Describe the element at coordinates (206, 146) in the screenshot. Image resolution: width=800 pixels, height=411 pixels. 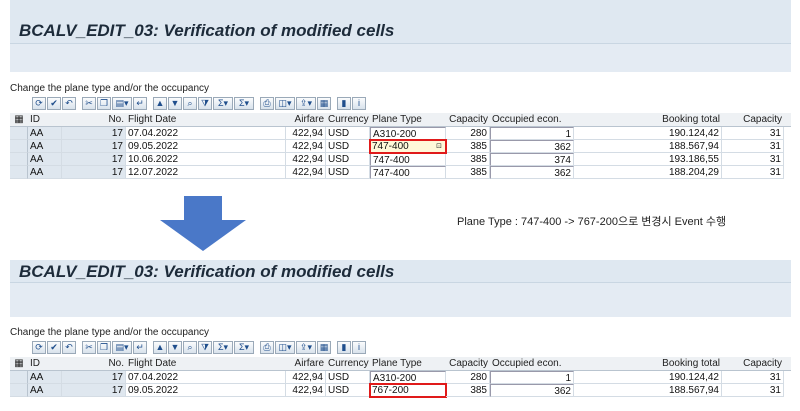
I see `cell-date: 09.05.2022` at that location.